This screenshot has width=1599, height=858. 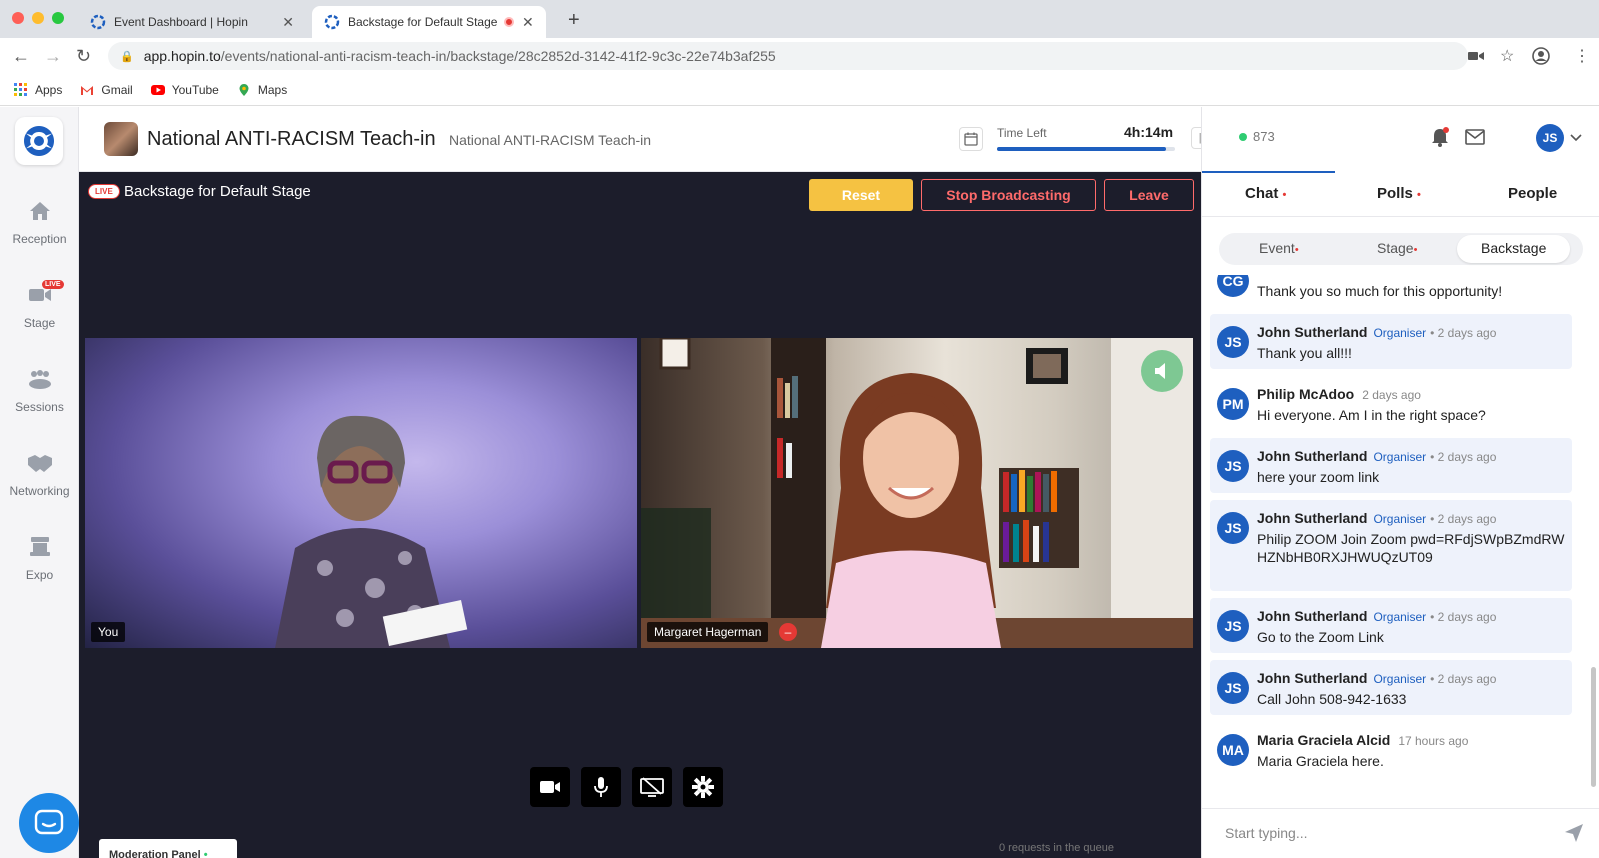 What do you see at coordinates (708, 632) in the screenshot?
I see `participant-name-tag: Margaret Hagerman` at bounding box center [708, 632].